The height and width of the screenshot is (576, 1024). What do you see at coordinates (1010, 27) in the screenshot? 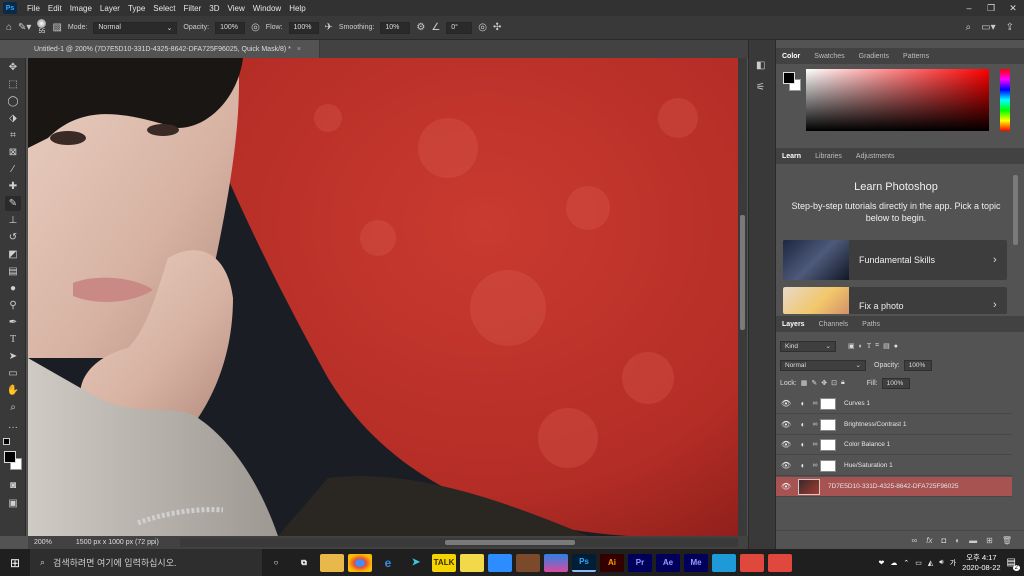
I see `share-icon: ⇪` at bounding box center [1010, 27].